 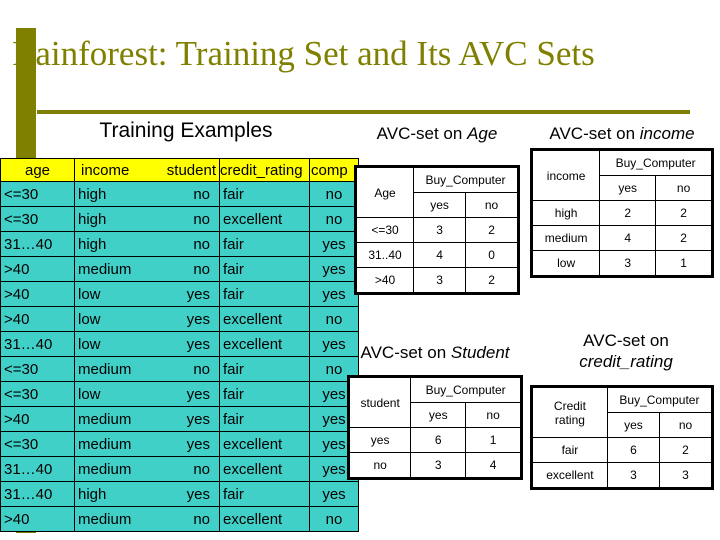 What do you see at coordinates (384, 230) in the screenshot?
I see `avc-row-key: <=30` at bounding box center [384, 230].